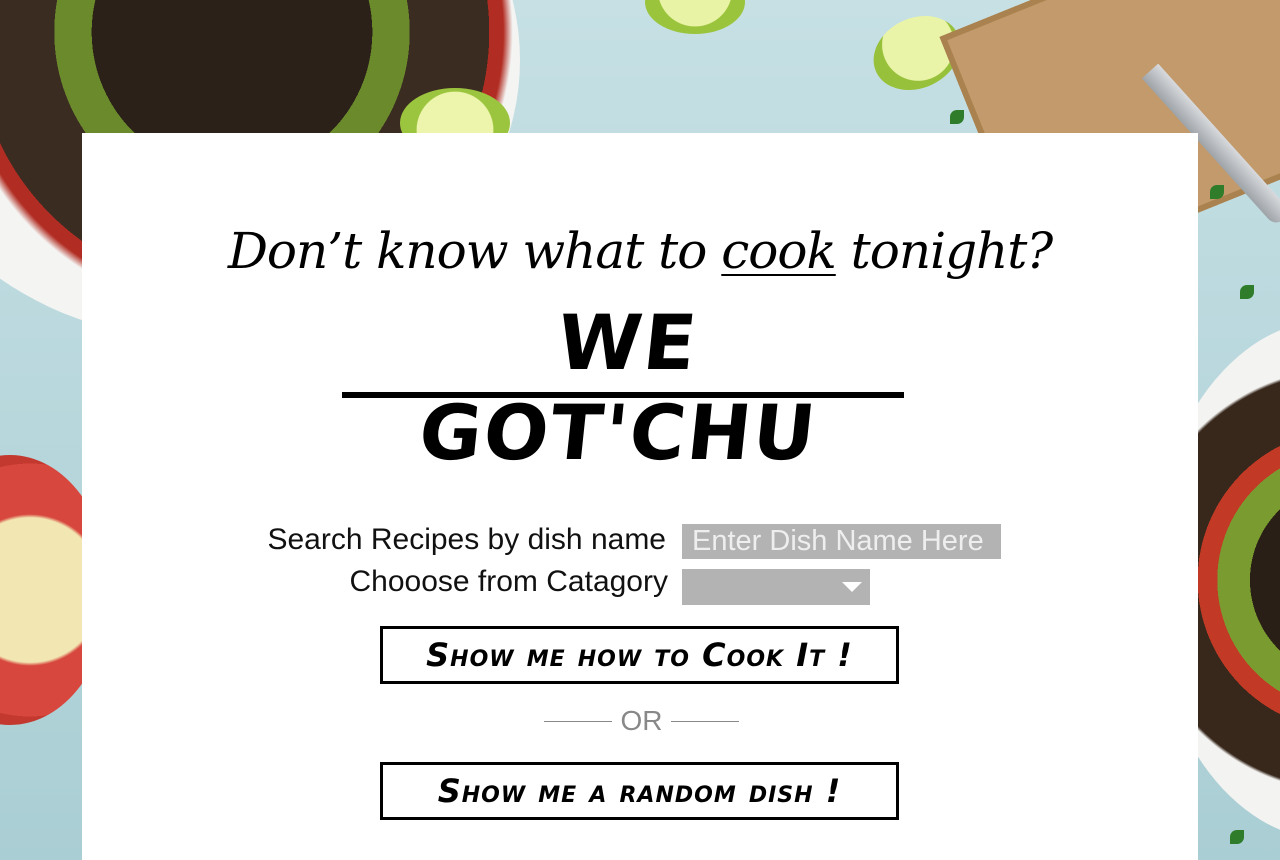  I want to click on tagline-prefix: Don’t know what to, so click(474, 251).